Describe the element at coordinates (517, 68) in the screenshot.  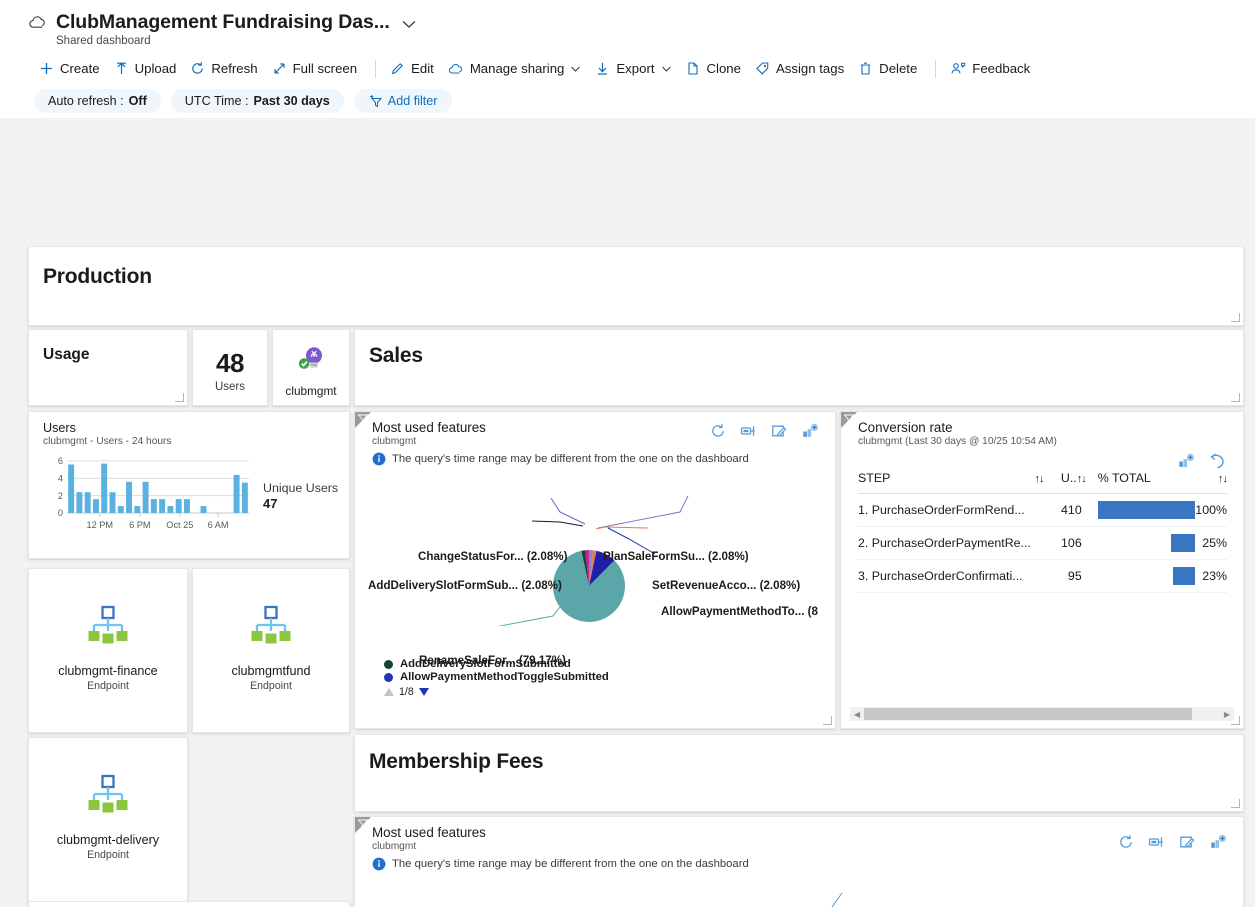
I see `manage-sharing-button: Manage sharing` at that location.